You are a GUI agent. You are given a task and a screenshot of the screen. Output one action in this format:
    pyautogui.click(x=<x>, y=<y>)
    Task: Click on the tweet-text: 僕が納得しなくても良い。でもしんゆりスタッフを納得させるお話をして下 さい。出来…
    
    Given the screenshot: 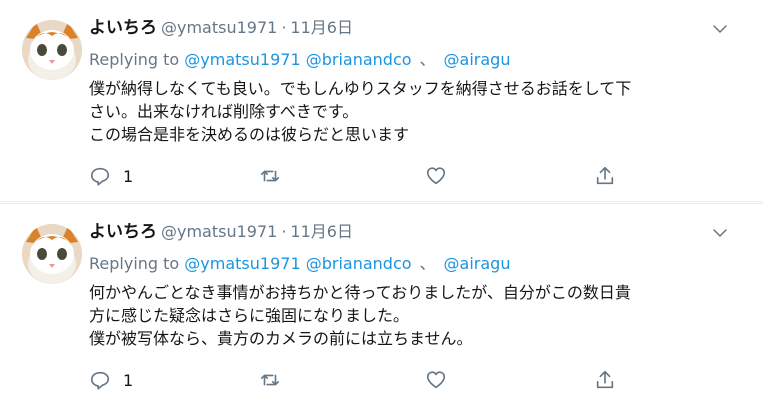 What is the action you would take?
    pyautogui.click(x=419, y=111)
    